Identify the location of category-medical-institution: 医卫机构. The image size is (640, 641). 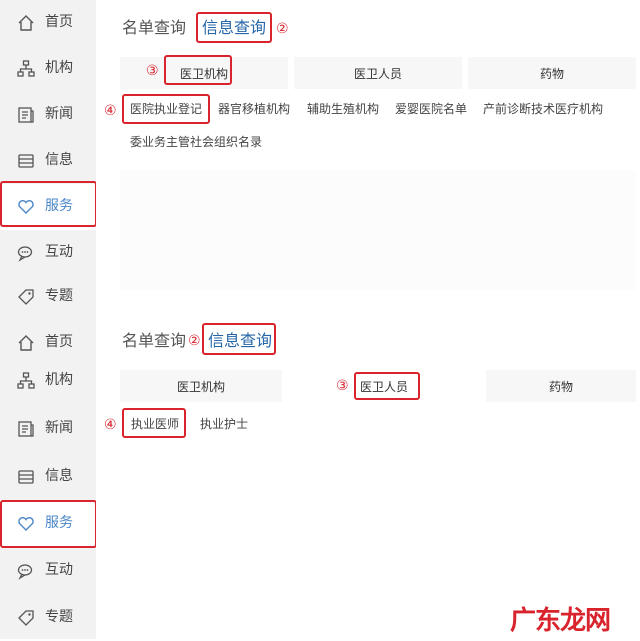
(201, 386).